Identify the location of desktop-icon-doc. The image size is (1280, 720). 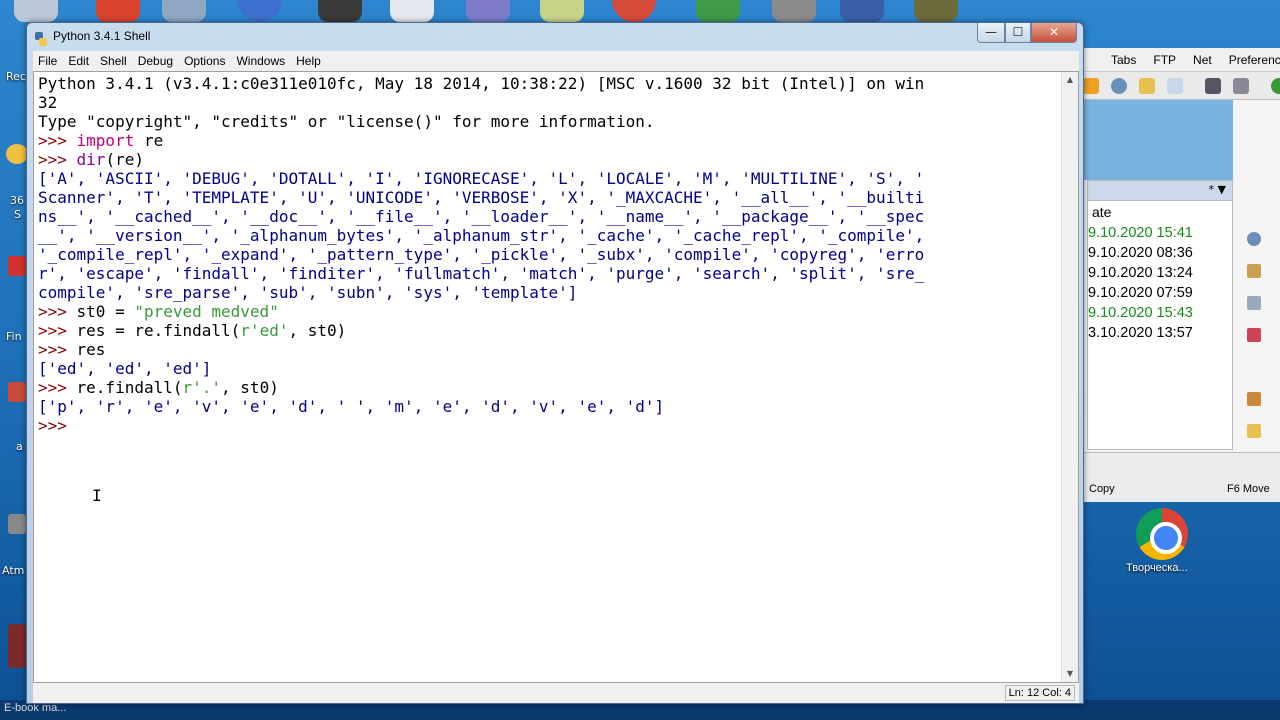
(412, 11).